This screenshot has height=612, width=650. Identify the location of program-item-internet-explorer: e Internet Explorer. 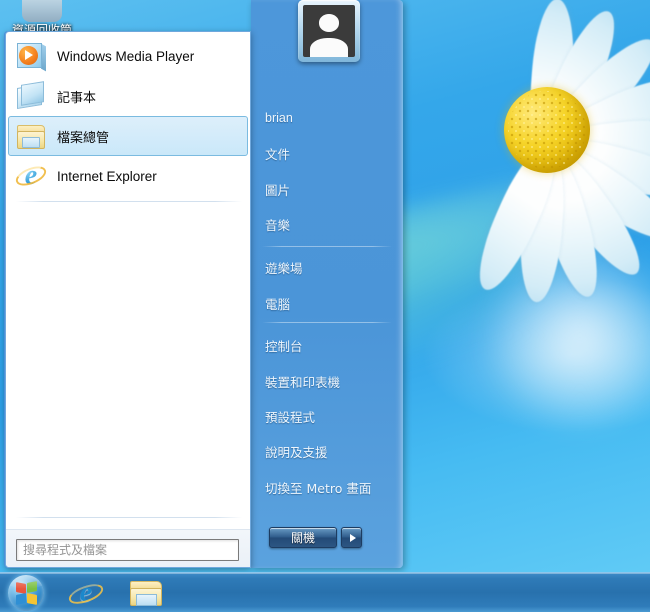
(128, 176).